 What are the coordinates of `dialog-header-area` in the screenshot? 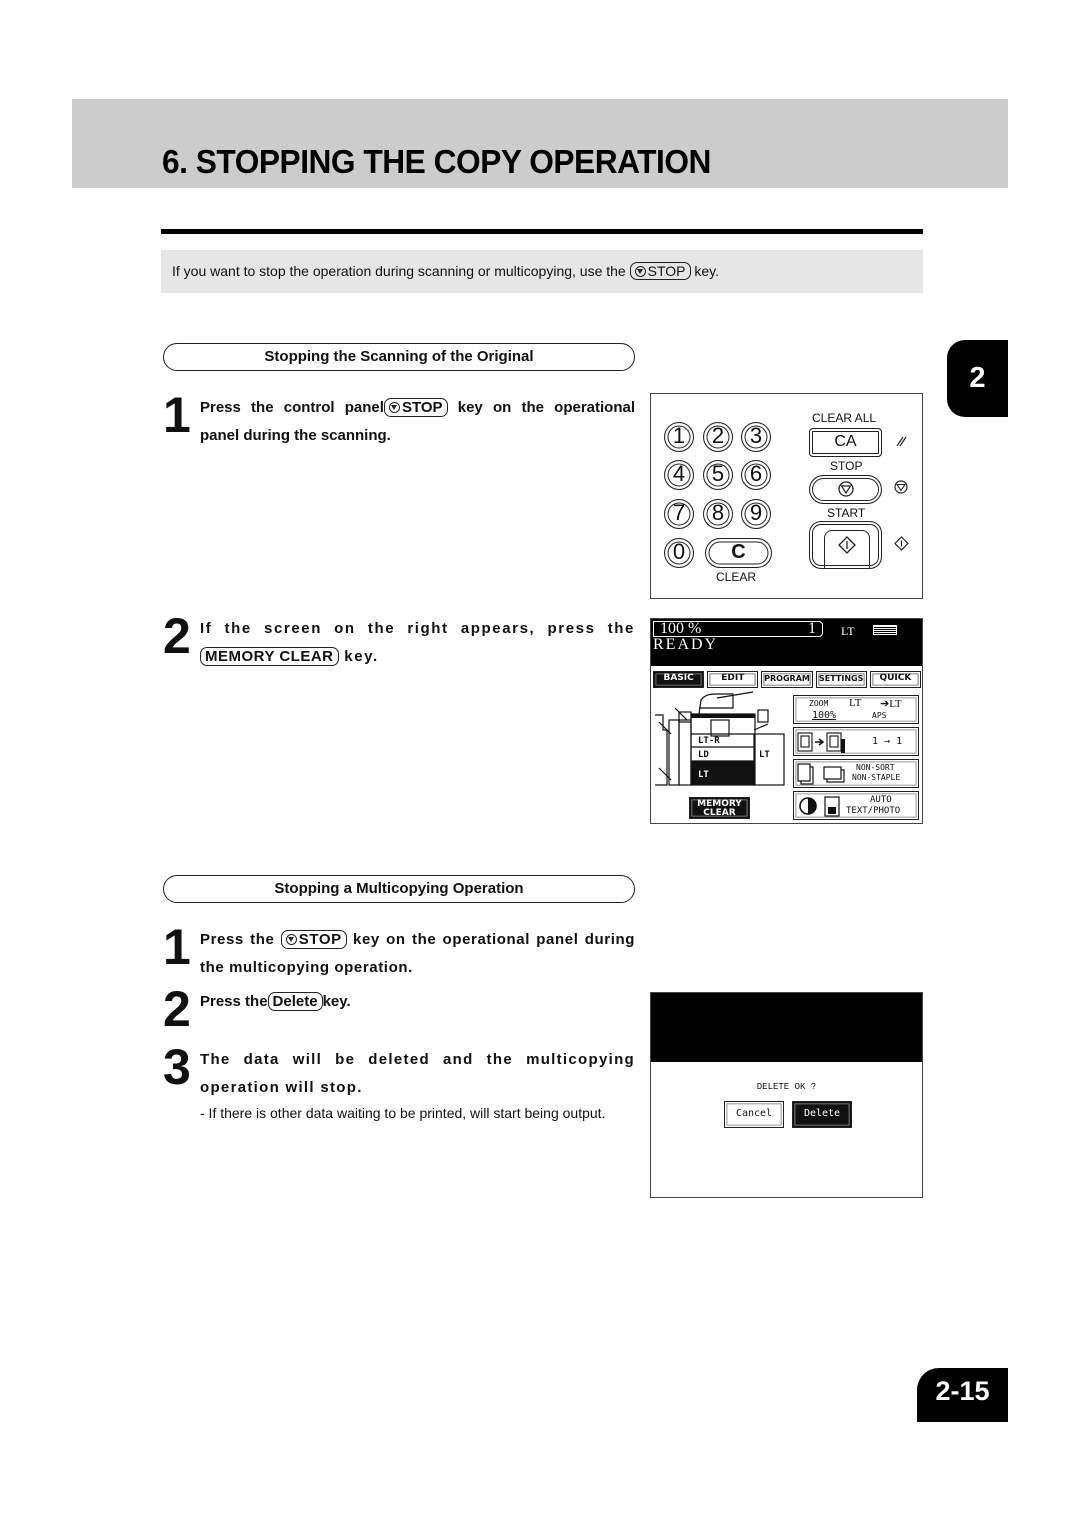 It's located at (786, 1027).